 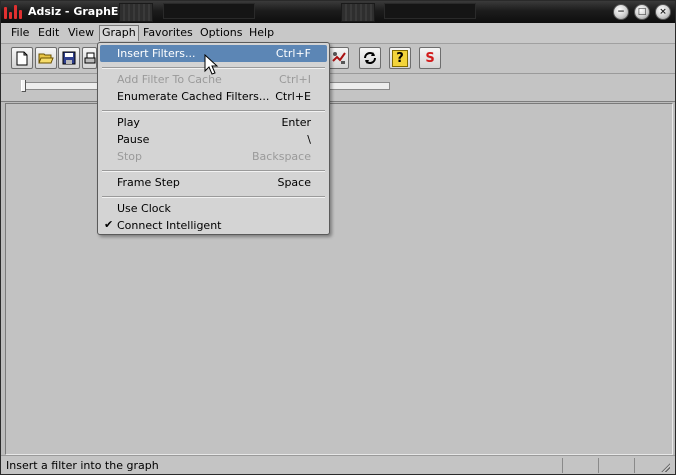 I want to click on filter-graph-icon, so click(x=338, y=58).